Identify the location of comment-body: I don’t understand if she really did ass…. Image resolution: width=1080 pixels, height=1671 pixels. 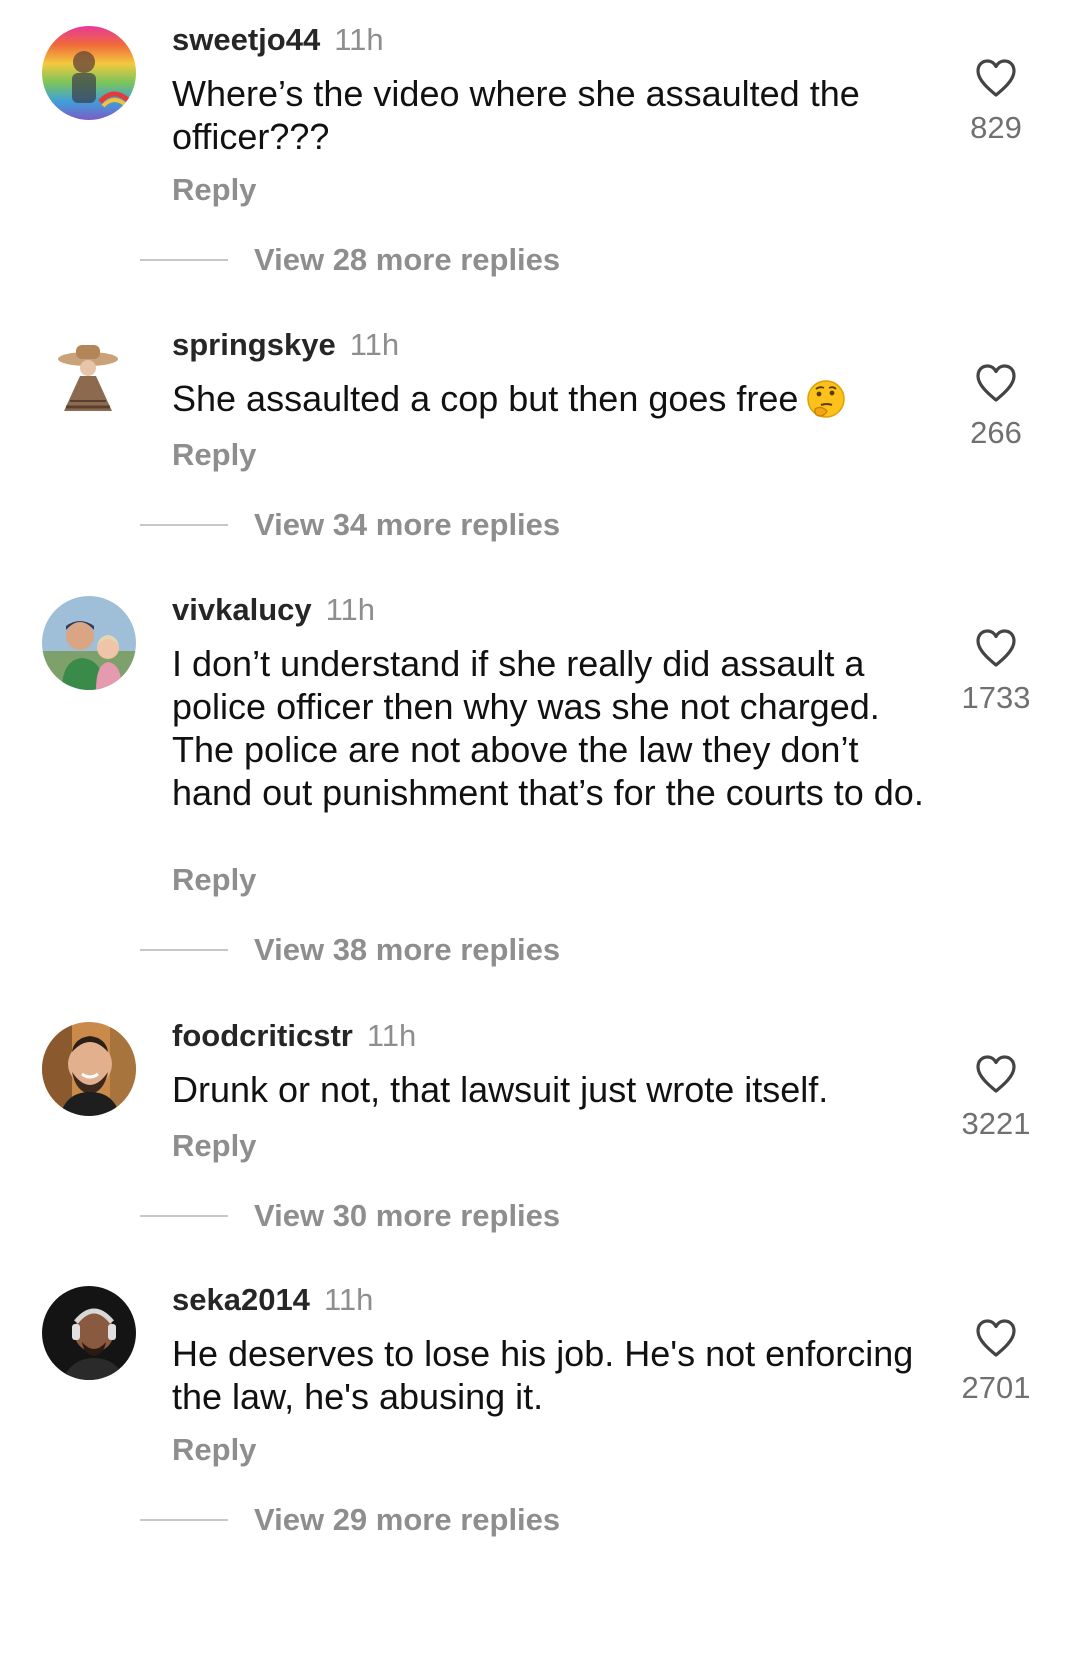
(548, 728).